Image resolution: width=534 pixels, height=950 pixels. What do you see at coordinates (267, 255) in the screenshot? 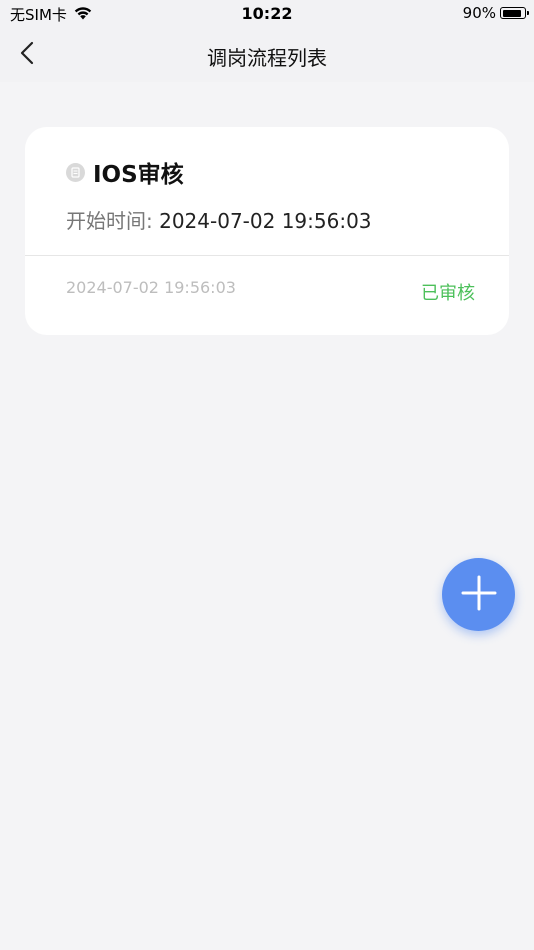
I see `card-divider` at bounding box center [267, 255].